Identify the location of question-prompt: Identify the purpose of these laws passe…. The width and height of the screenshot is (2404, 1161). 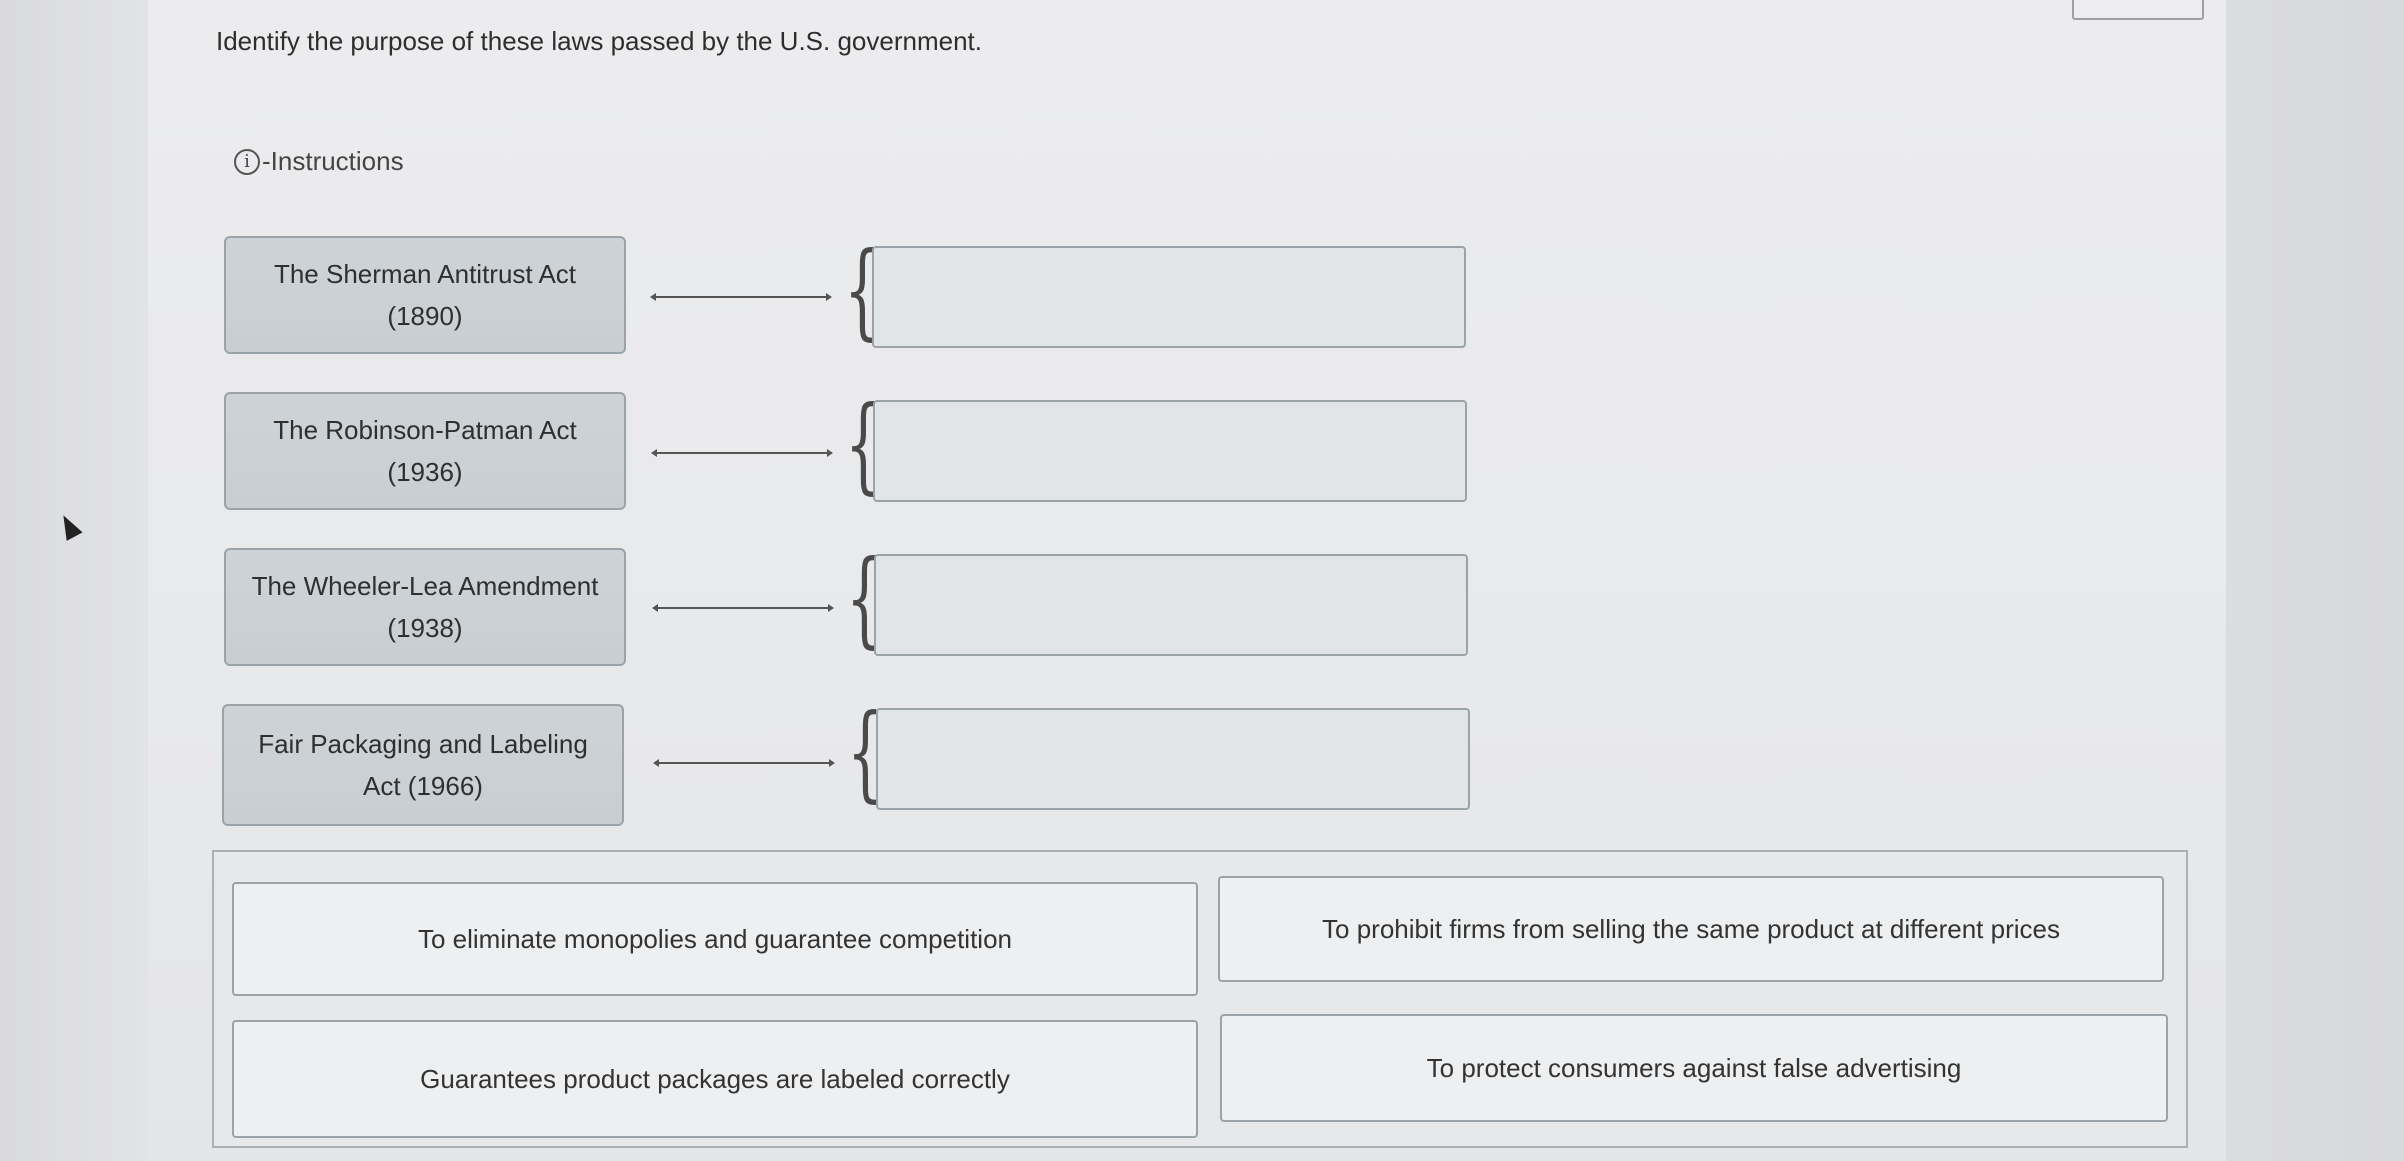
(599, 41).